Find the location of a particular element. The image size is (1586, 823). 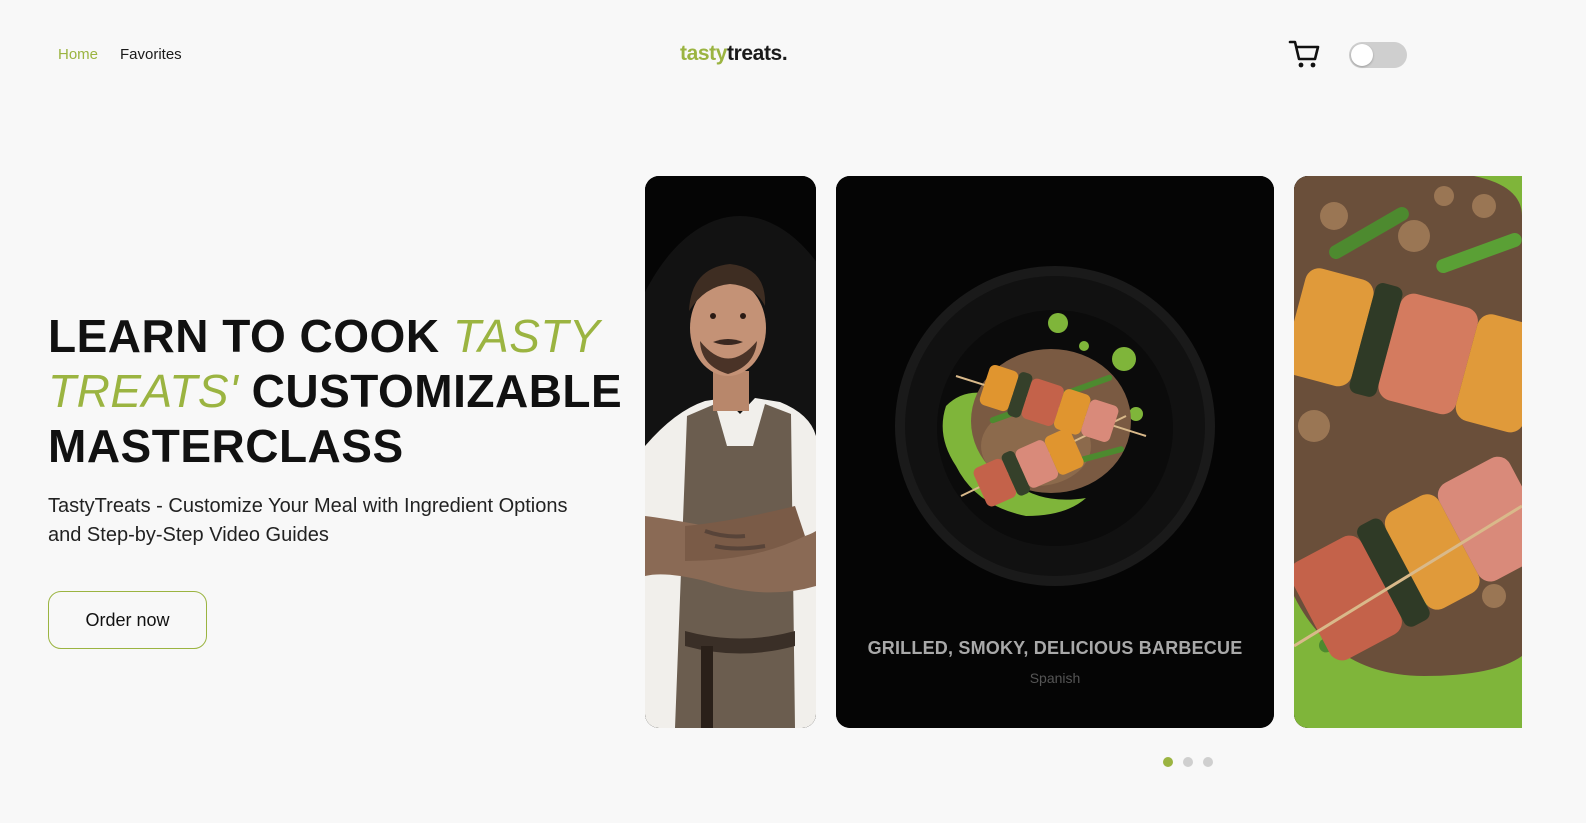

carousel-card-chef is located at coordinates (730, 452).